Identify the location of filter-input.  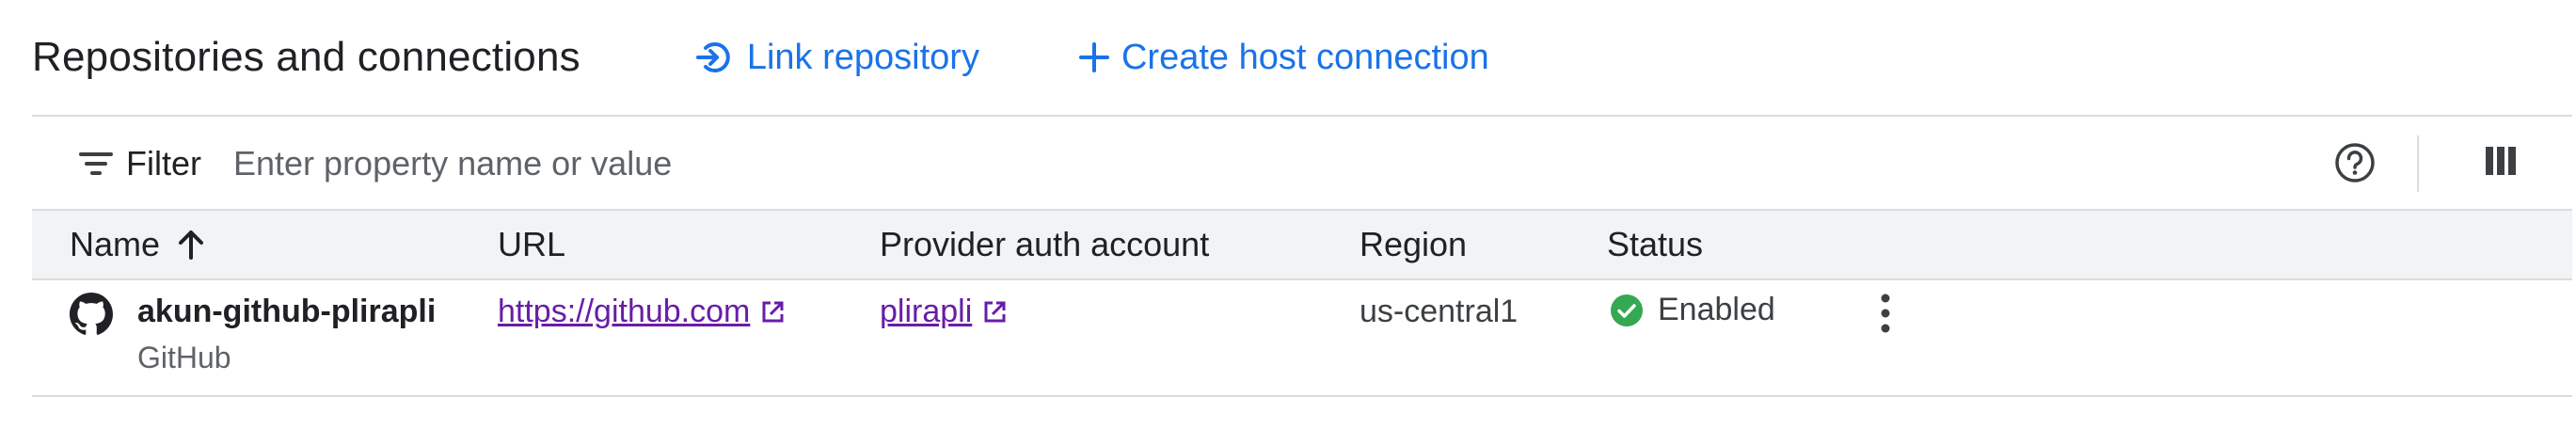
(1080, 163).